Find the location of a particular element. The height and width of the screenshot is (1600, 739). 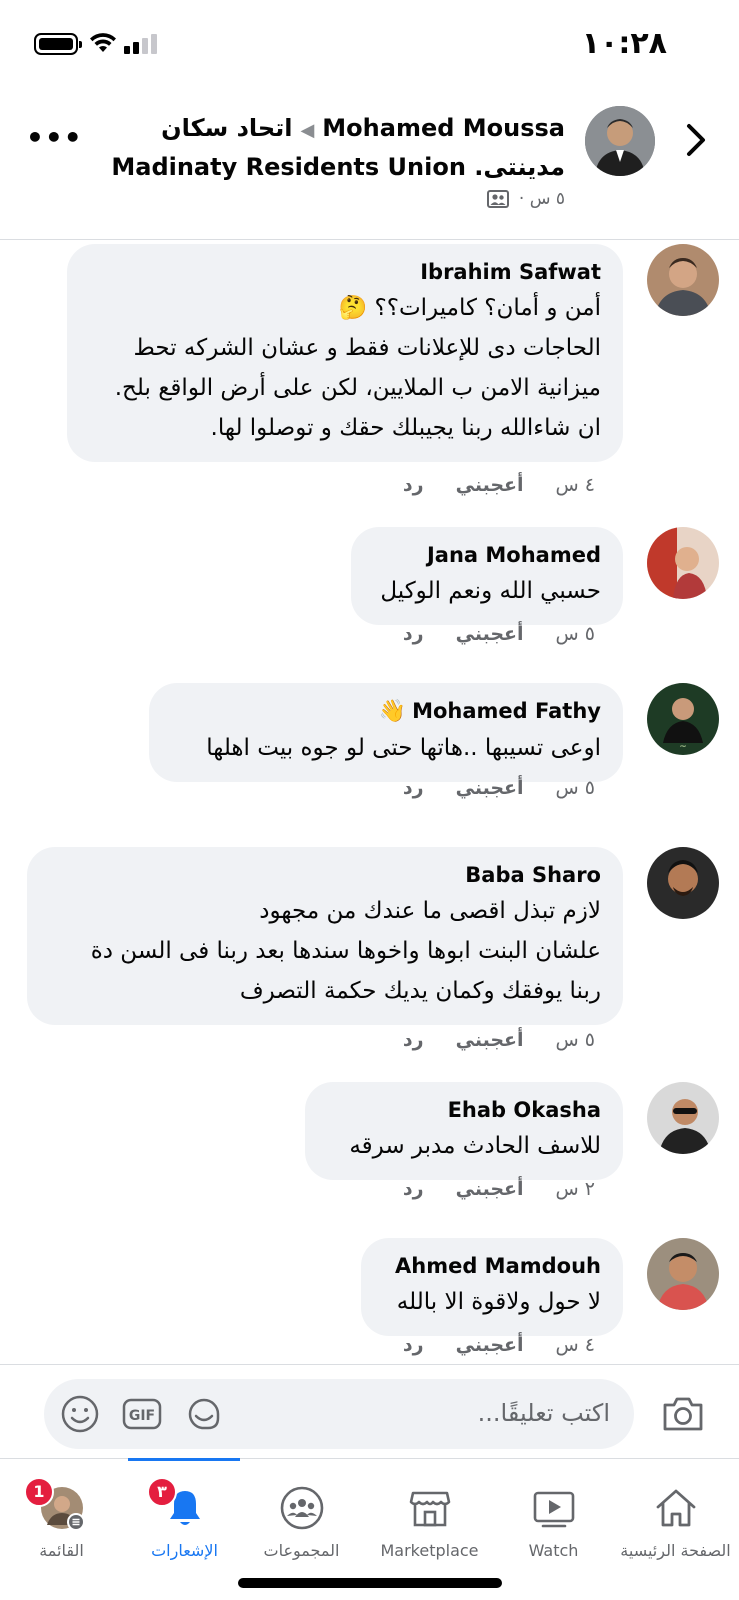

tab-marketplace: Marketplace is located at coordinates (429, 1514).